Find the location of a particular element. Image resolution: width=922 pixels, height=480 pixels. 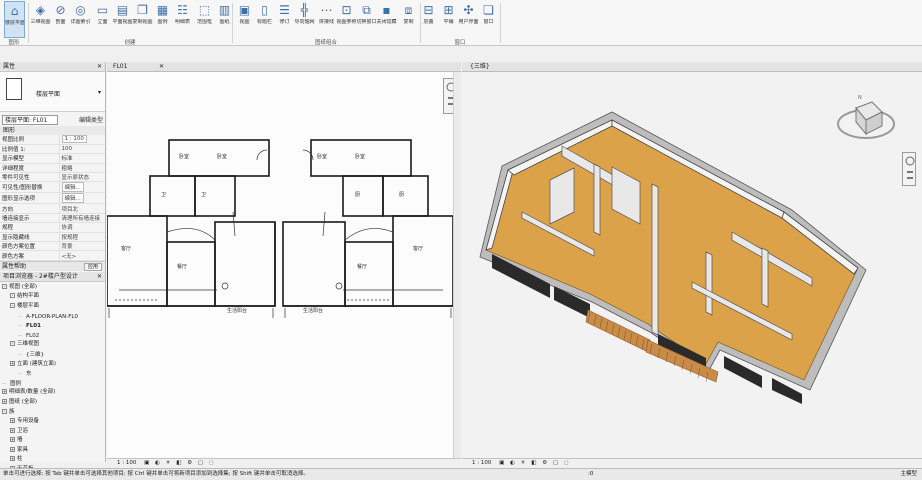

ribbon-button-close-hidden: ▪ 关闭隐藏 is located at coordinates (386, 19).